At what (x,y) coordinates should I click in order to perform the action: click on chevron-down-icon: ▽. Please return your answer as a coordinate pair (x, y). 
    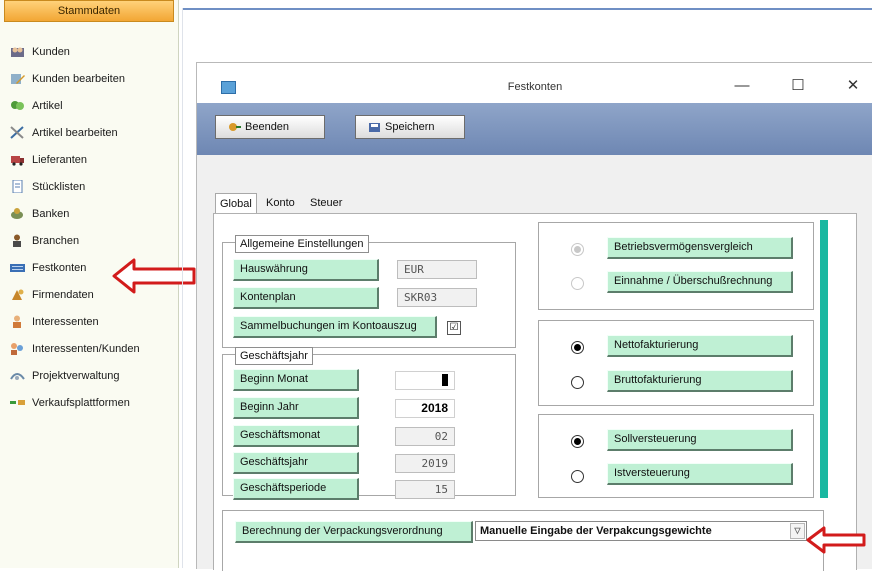
    Looking at the image, I should click on (797, 531).